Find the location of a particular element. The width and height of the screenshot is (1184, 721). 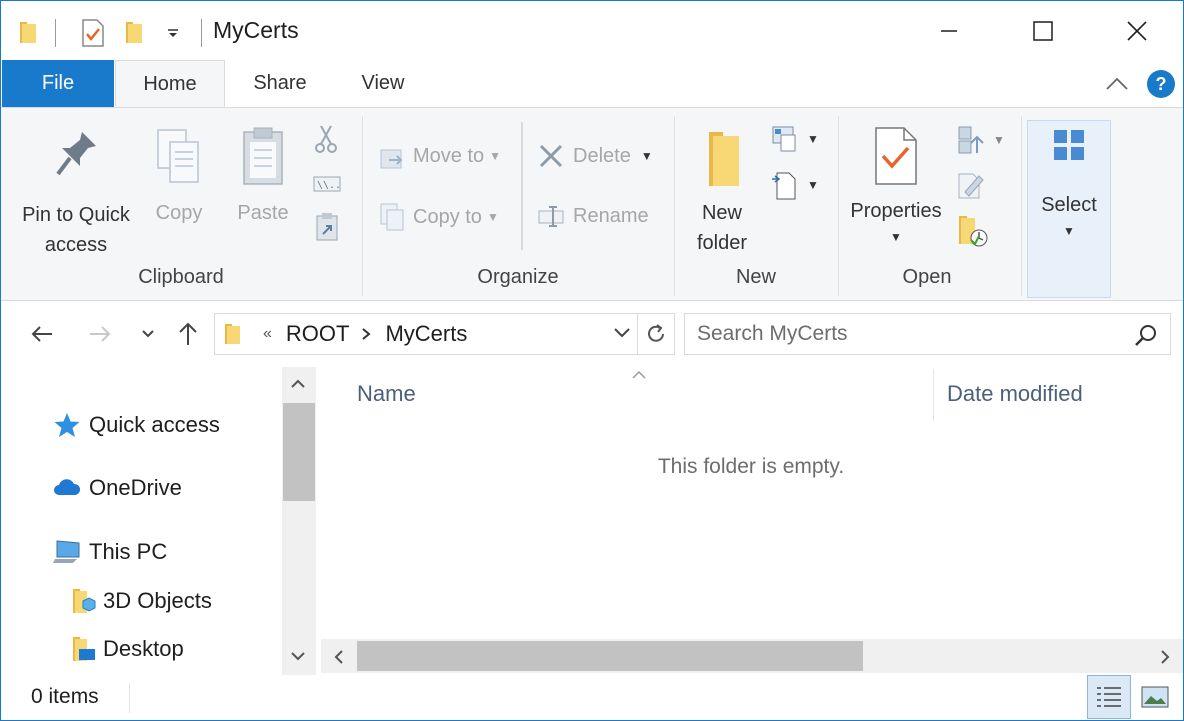

nav-item-label: This PC is located at coordinates (128, 551).